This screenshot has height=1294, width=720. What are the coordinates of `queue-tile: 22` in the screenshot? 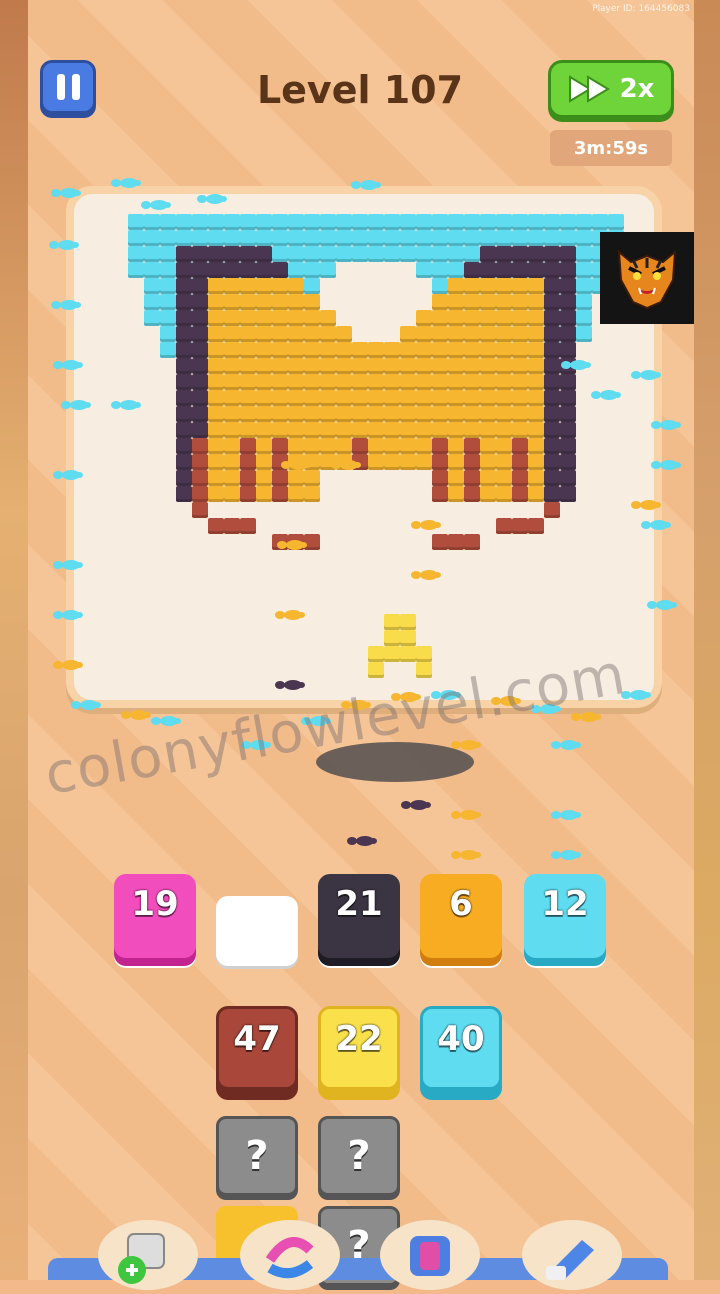 It's located at (359, 1048).